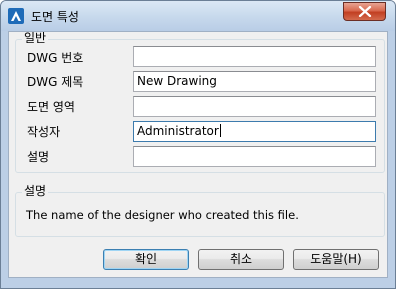 The width and height of the screenshot is (396, 289). I want to click on field-label-dwg-number: DWG 번호, so click(55, 58).